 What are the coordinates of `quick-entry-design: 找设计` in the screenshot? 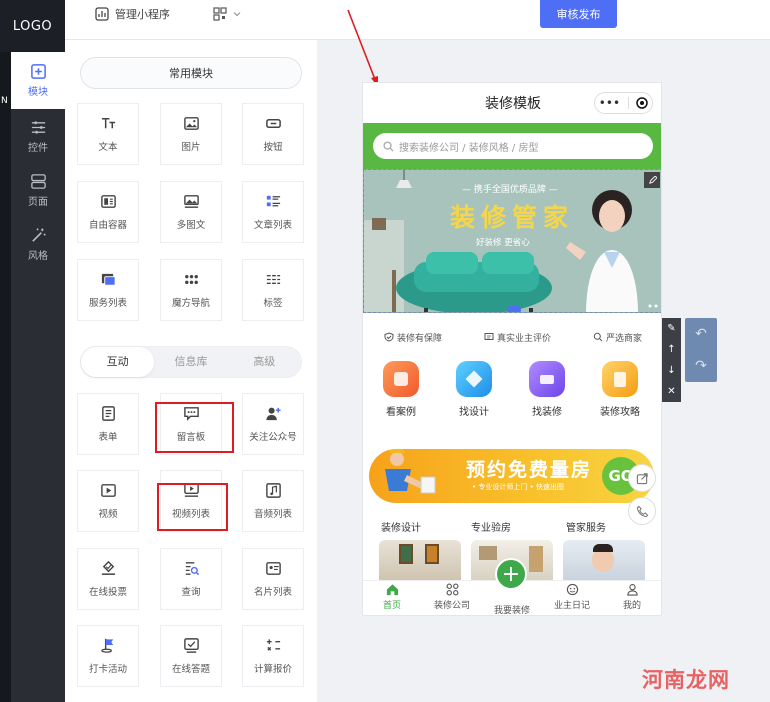 It's located at (474, 389).